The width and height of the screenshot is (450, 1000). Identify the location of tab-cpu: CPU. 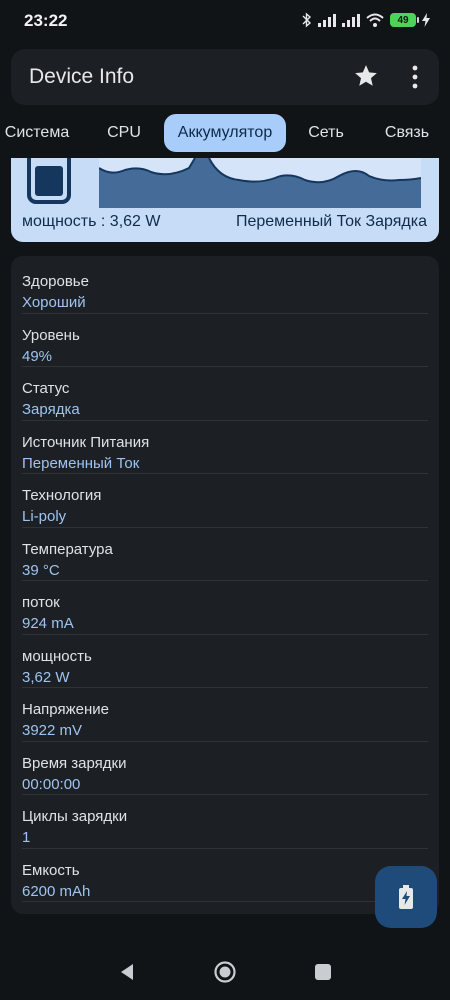
(124, 133).